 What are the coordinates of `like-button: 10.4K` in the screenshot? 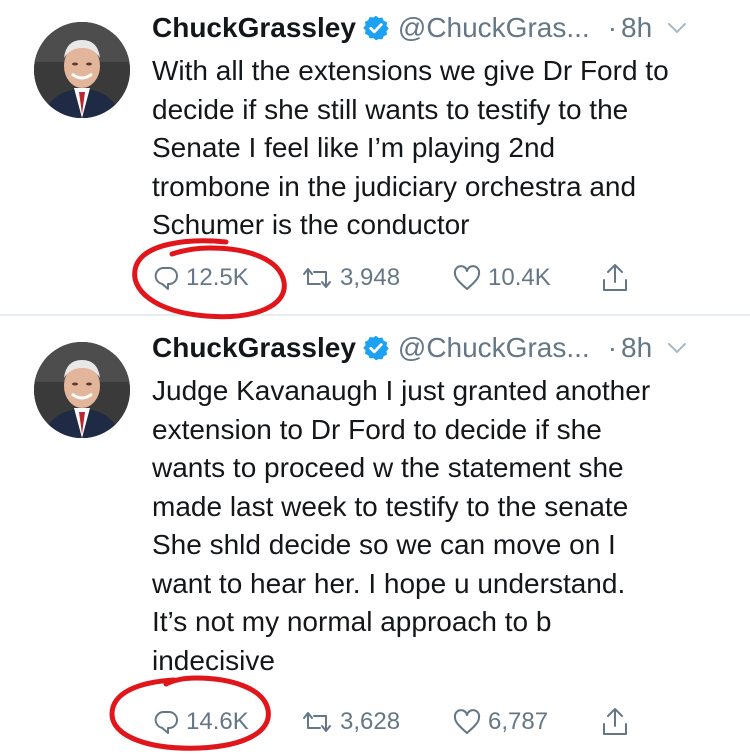 It's located at (501, 278).